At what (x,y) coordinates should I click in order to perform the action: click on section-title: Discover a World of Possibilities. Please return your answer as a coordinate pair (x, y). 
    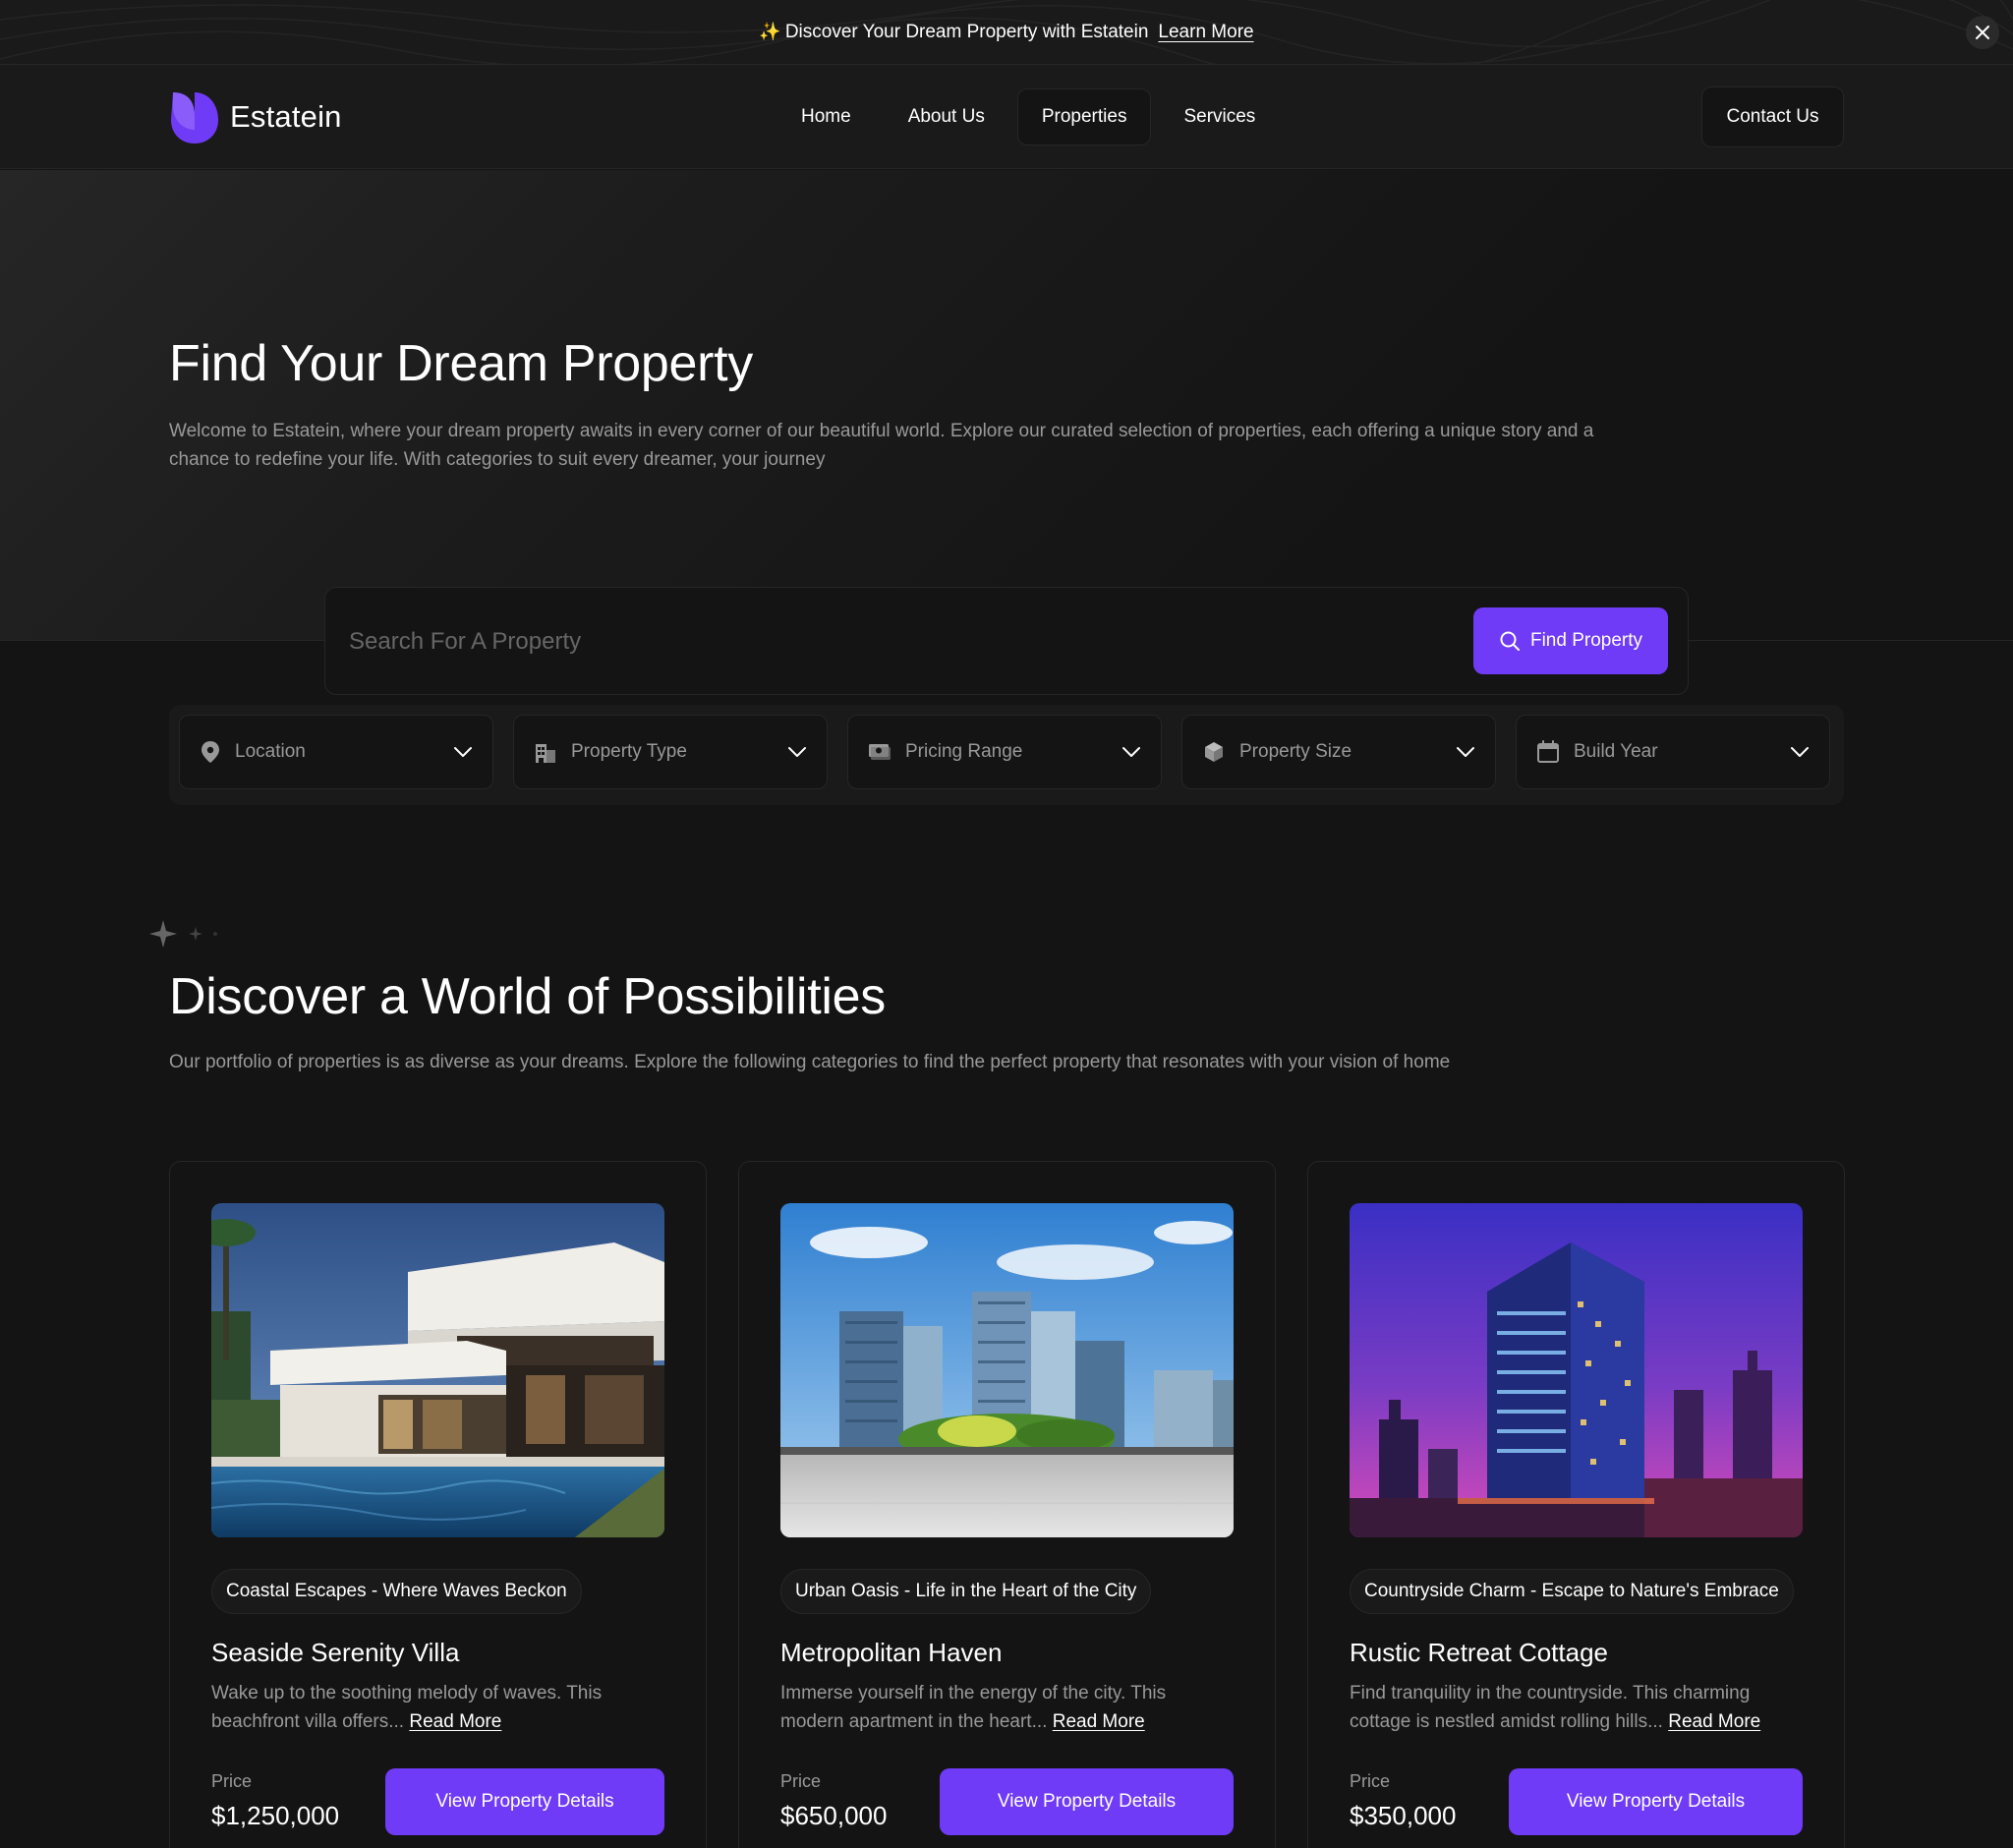
    Looking at the image, I should click on (527, 996).